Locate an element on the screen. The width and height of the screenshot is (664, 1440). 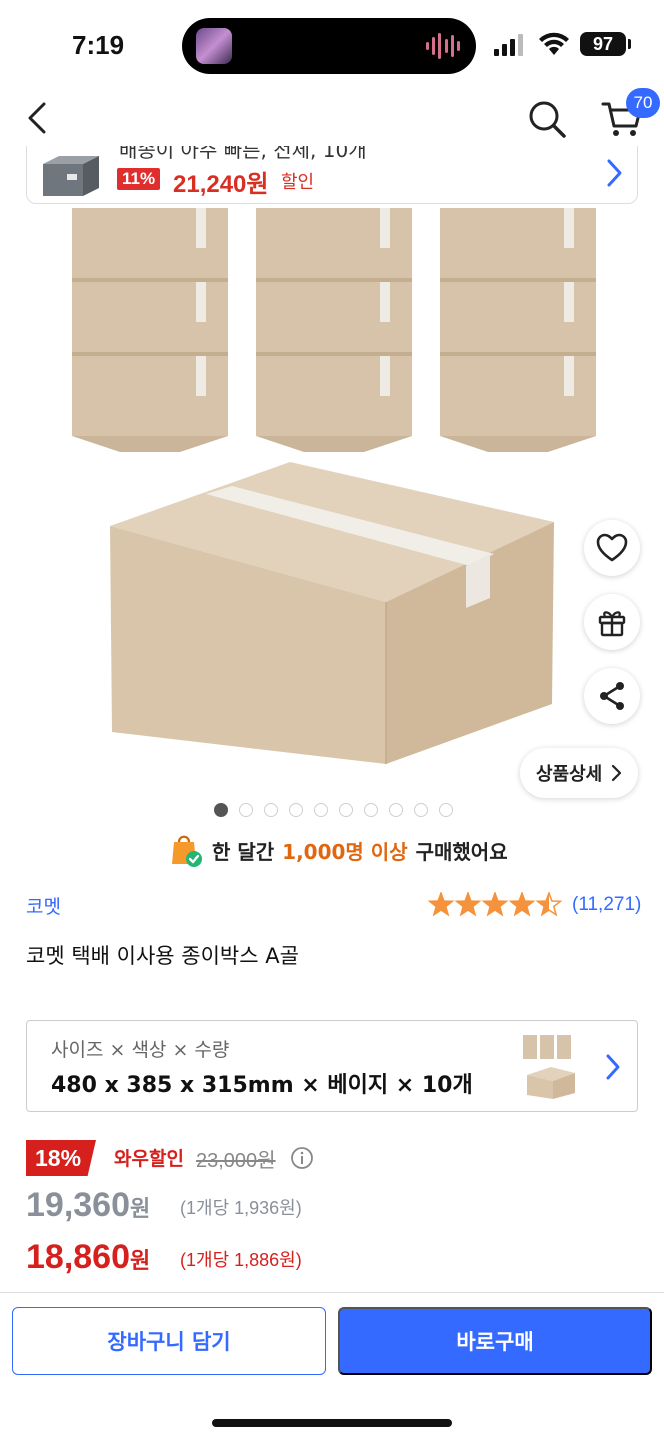
option-label: 사이즈 × 색상 × 수량 is located at coordinates (140, 1050).